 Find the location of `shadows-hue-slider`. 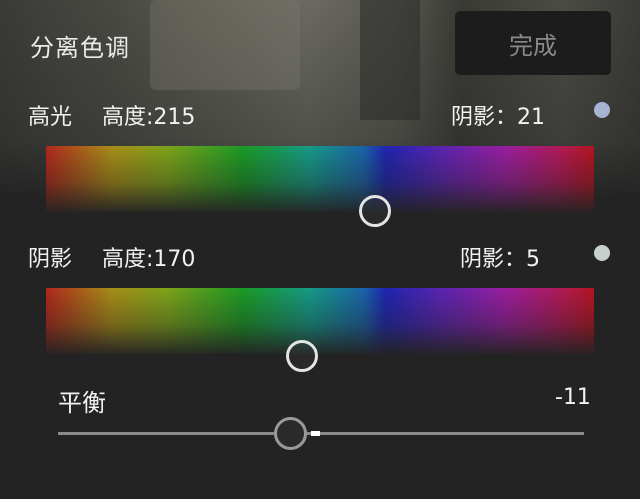

shadows-hue-slider is located at coordinates (320, 321).